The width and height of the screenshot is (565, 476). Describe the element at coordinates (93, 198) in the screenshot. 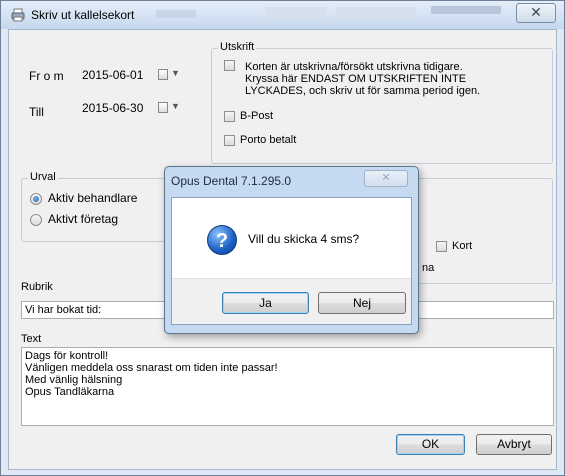

I see `active-practitioner-label: Aktiv behandlare` at that location.